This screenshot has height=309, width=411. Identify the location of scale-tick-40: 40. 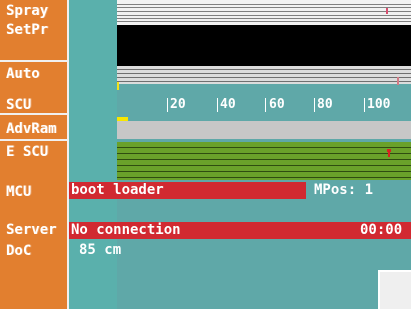
(228, 104).